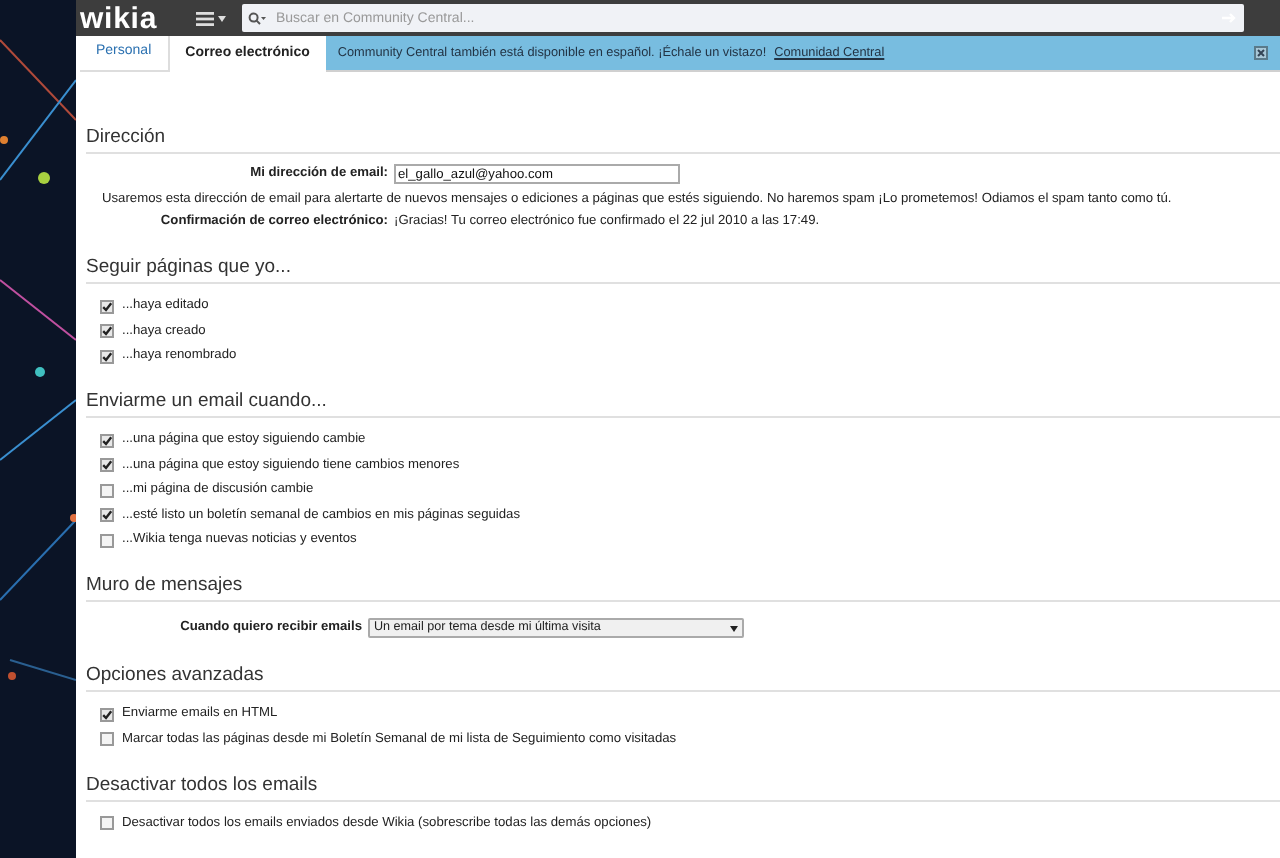 This screenshot has height=858, width=1280. I want to click on section-heading: Muro de mensajes, so click(683, 588).